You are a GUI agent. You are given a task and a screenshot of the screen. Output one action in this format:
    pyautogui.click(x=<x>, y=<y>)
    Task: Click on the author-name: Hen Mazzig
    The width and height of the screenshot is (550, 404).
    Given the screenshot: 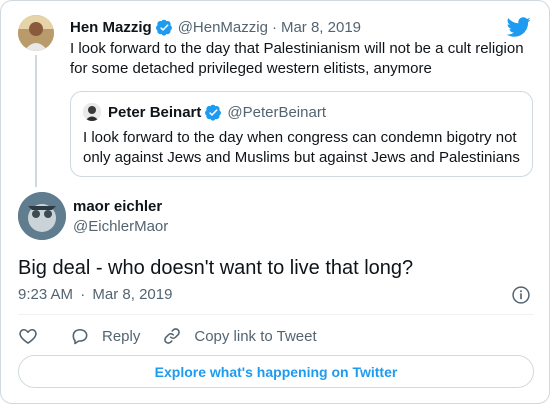 What is the action you would take?
    pyautogui.click(x=111, y=27)
    